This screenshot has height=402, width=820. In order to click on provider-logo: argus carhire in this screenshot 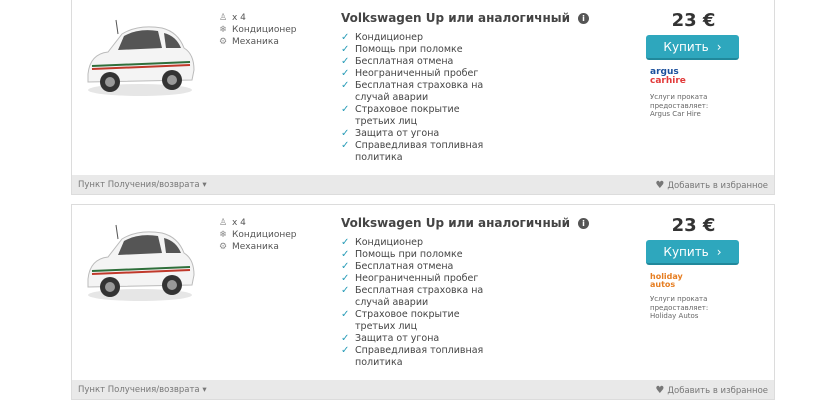, I will do `click(668, 76)`.